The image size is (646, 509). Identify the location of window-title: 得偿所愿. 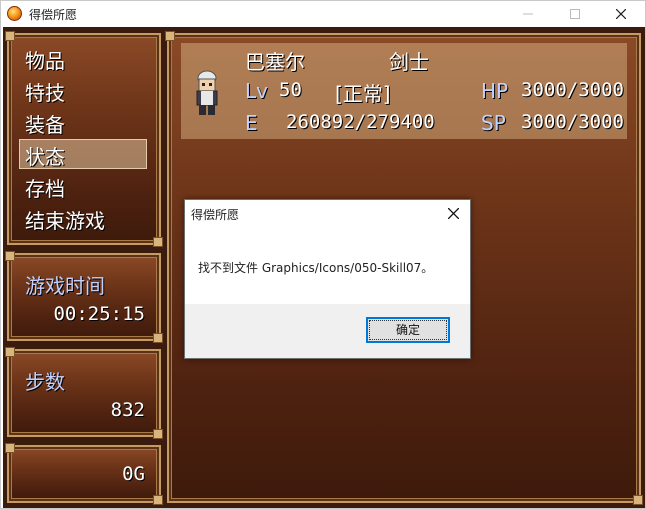
(53, 15).